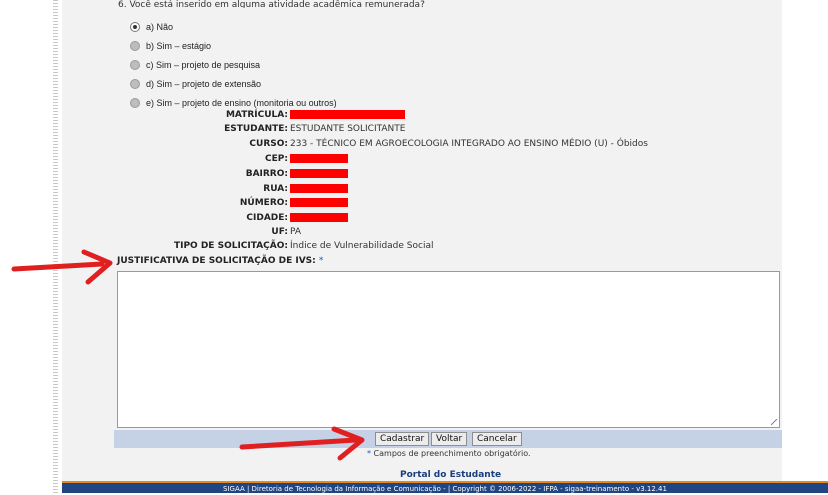  I want to click on justificativa-label: JUSTIFICATIVA DE SOLICITAÇÃO DE IVS: *, so click(220, 261).